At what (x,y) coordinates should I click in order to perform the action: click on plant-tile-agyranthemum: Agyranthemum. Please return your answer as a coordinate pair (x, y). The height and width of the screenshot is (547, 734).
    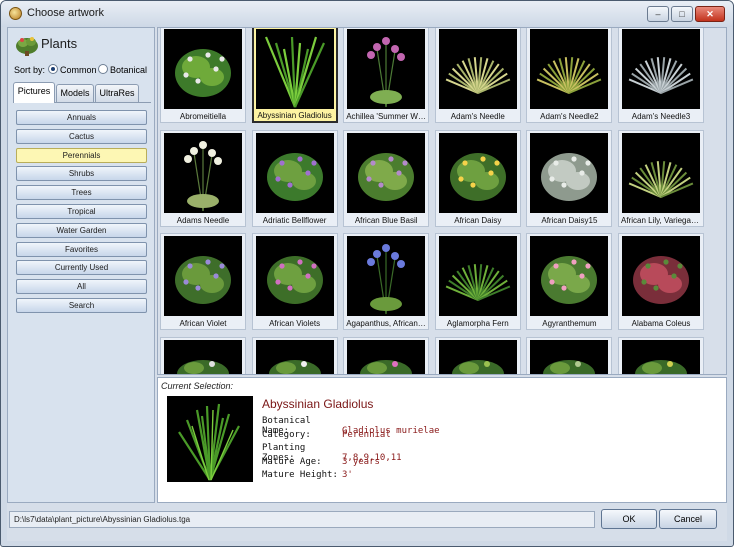
    Looking at the image, I should click on (569, 281).